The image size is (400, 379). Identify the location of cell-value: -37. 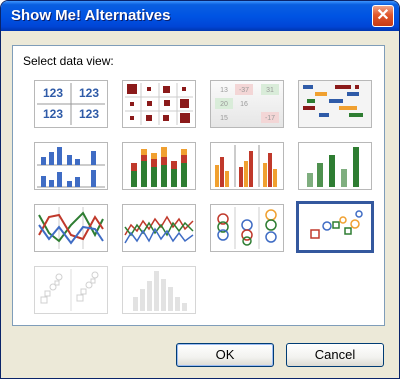
(244, 90).